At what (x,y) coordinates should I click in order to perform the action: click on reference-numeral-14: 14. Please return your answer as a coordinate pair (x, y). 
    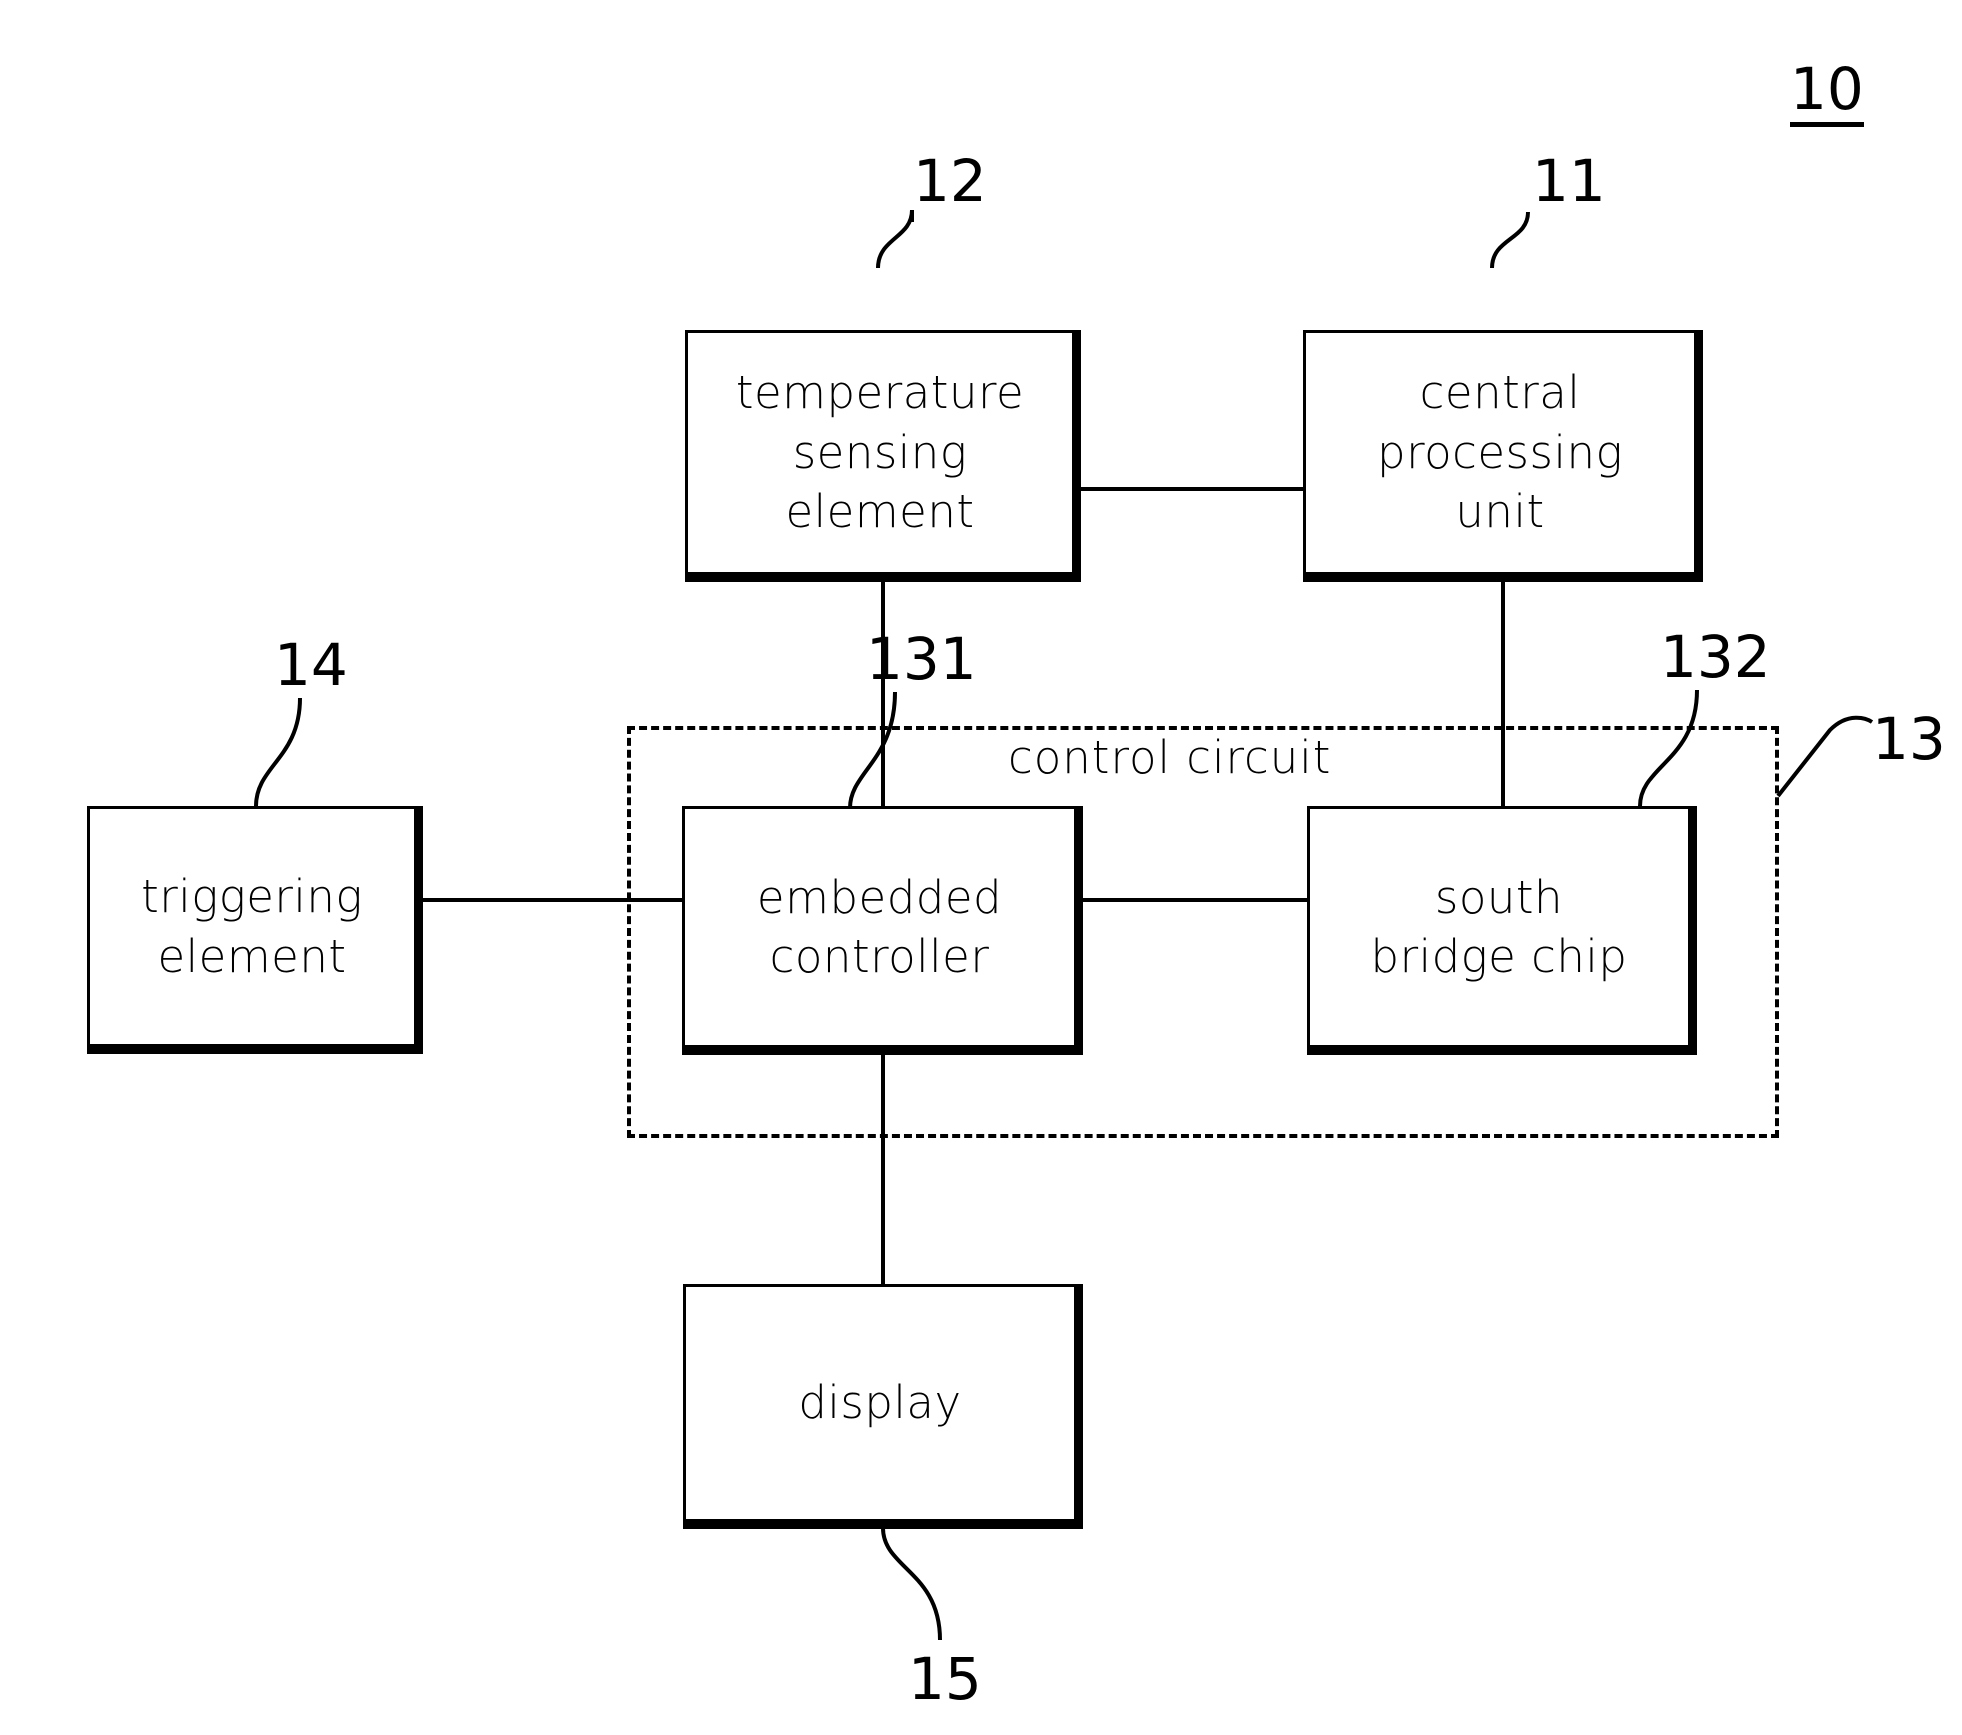
    Looking at the image, I should click on (311, 665).